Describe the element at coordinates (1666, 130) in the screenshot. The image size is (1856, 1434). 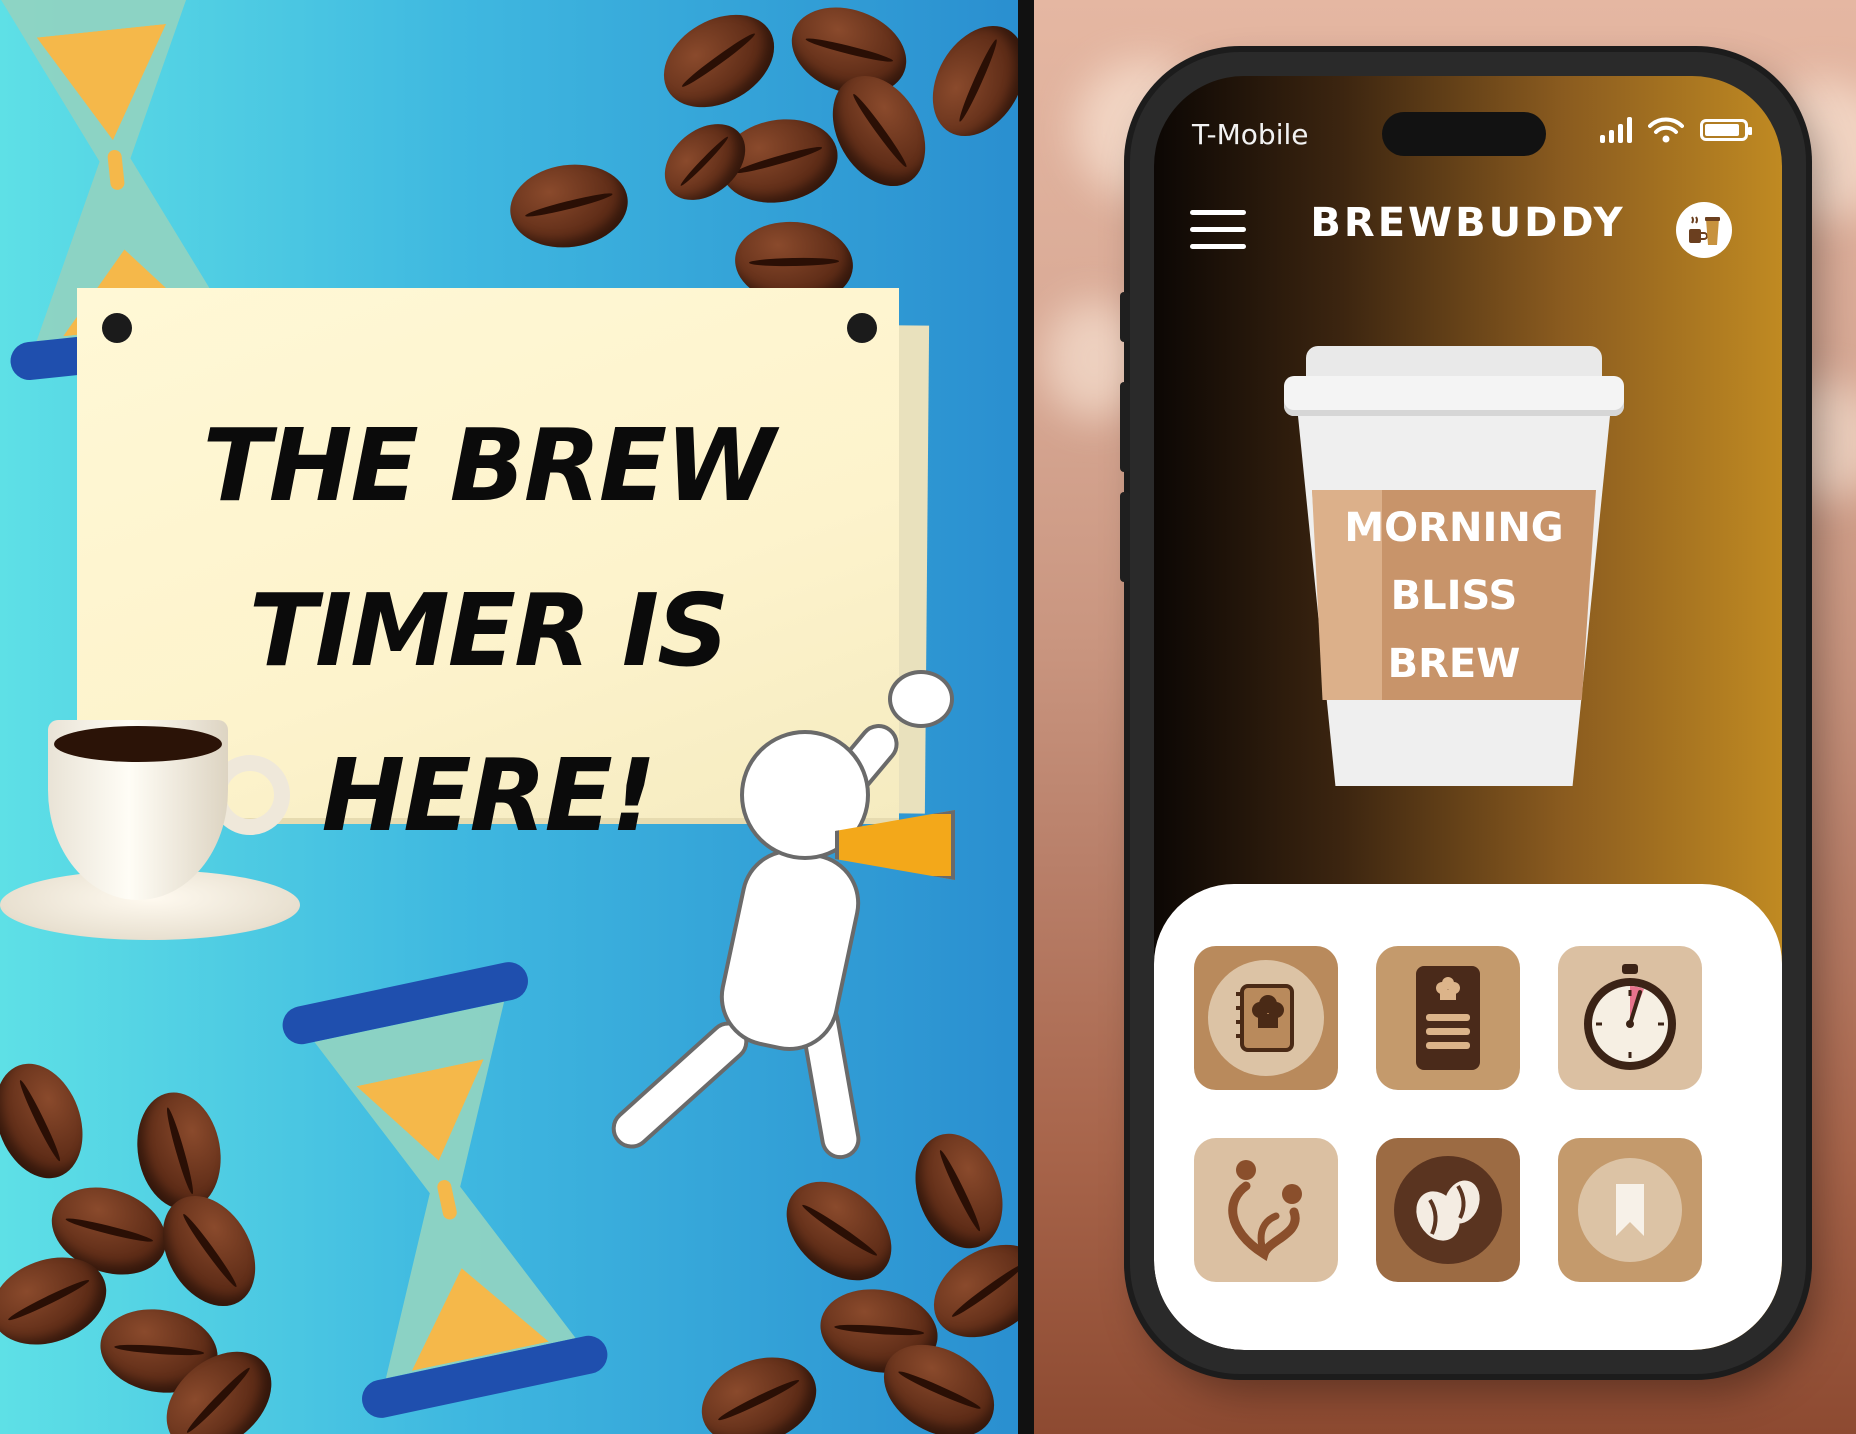
I see `wifi-icon` at that location.